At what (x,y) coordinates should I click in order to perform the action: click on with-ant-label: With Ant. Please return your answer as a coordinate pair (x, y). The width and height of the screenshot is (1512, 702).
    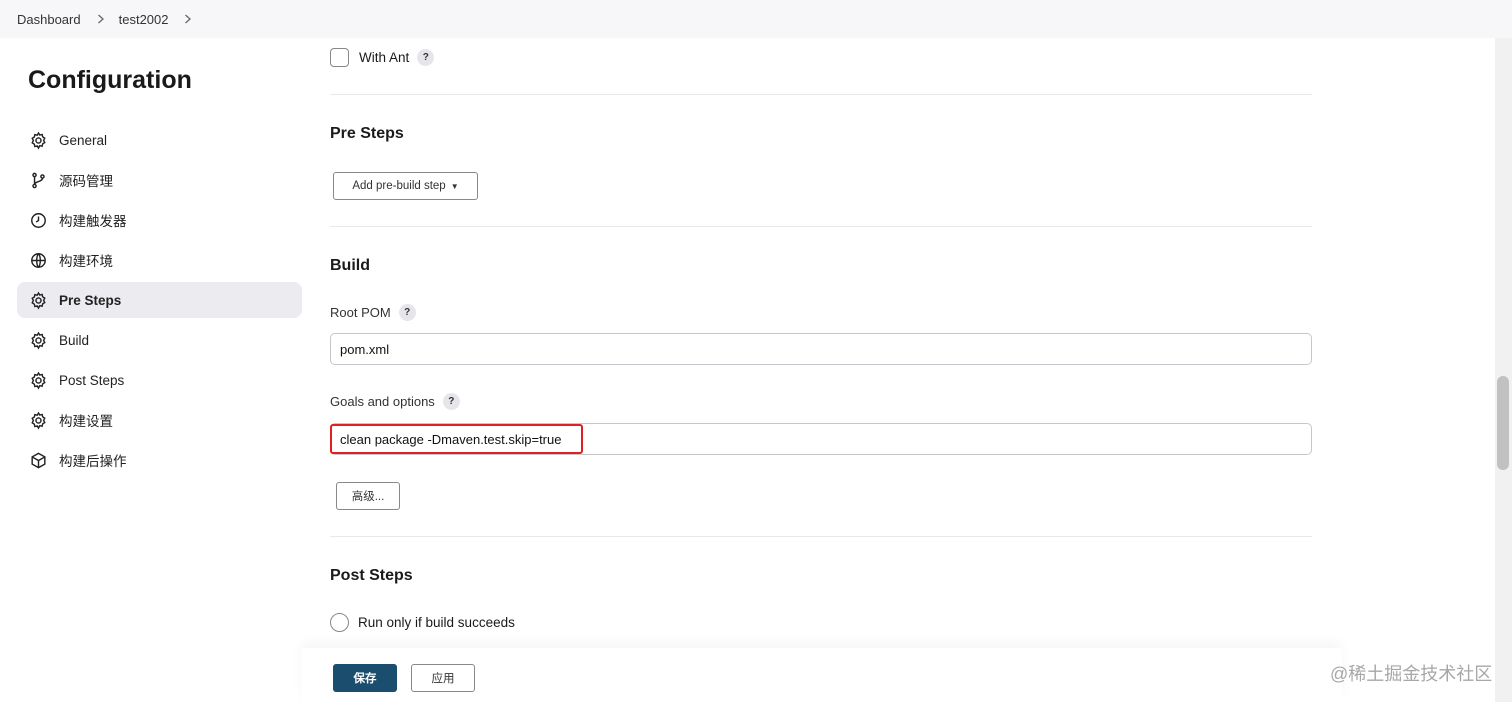
    Looking at the image, I should click on (384, 57).